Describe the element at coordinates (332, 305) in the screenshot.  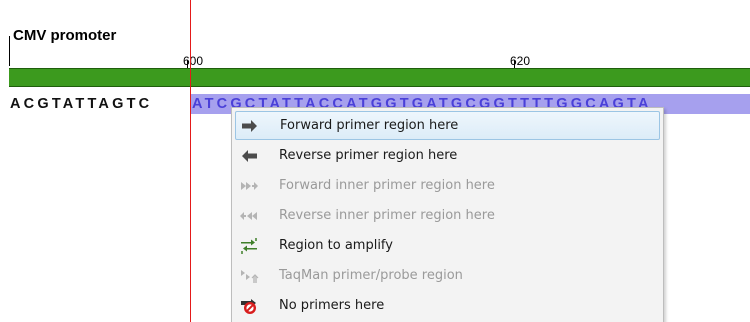
I see `menu-item-label: No primers here` at that location.